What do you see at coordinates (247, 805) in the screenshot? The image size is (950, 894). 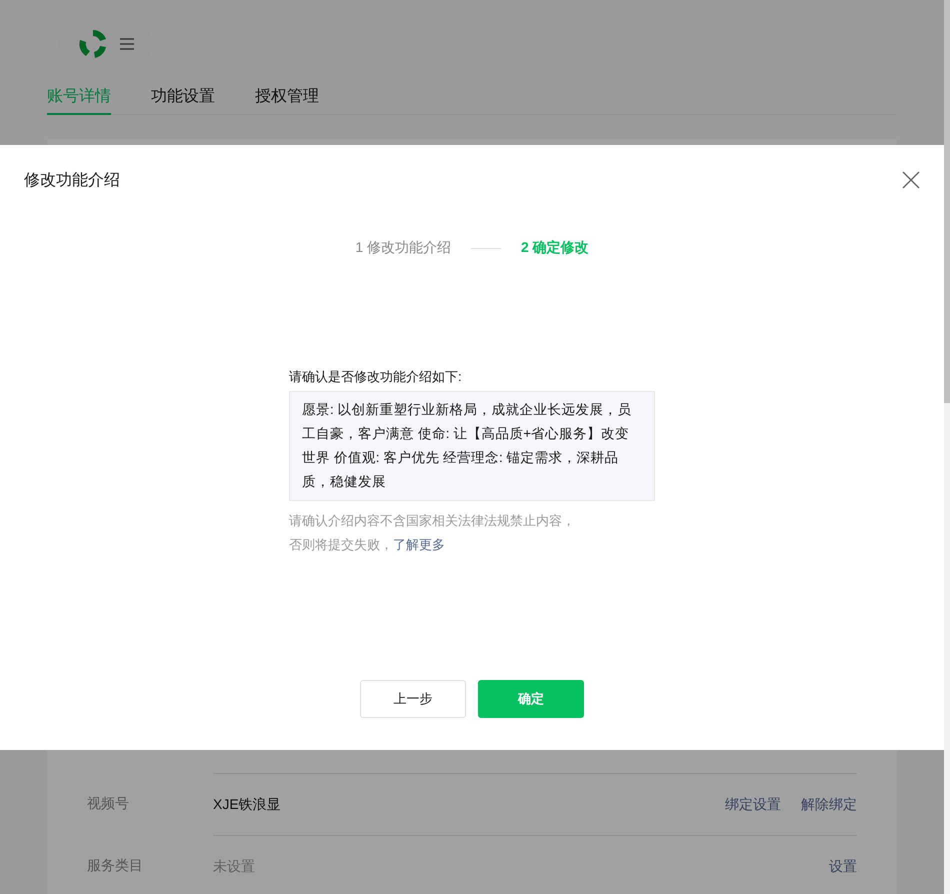 I see `row-value: XJE铁浪显` at bounding box center [247, 805].